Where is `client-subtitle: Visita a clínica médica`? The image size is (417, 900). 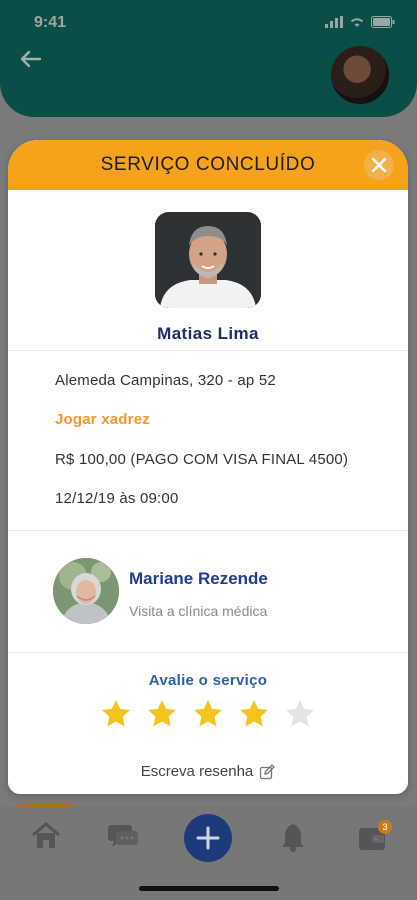
client-subtitle: Visita a clínica médica is located at coordinates (198, 611).